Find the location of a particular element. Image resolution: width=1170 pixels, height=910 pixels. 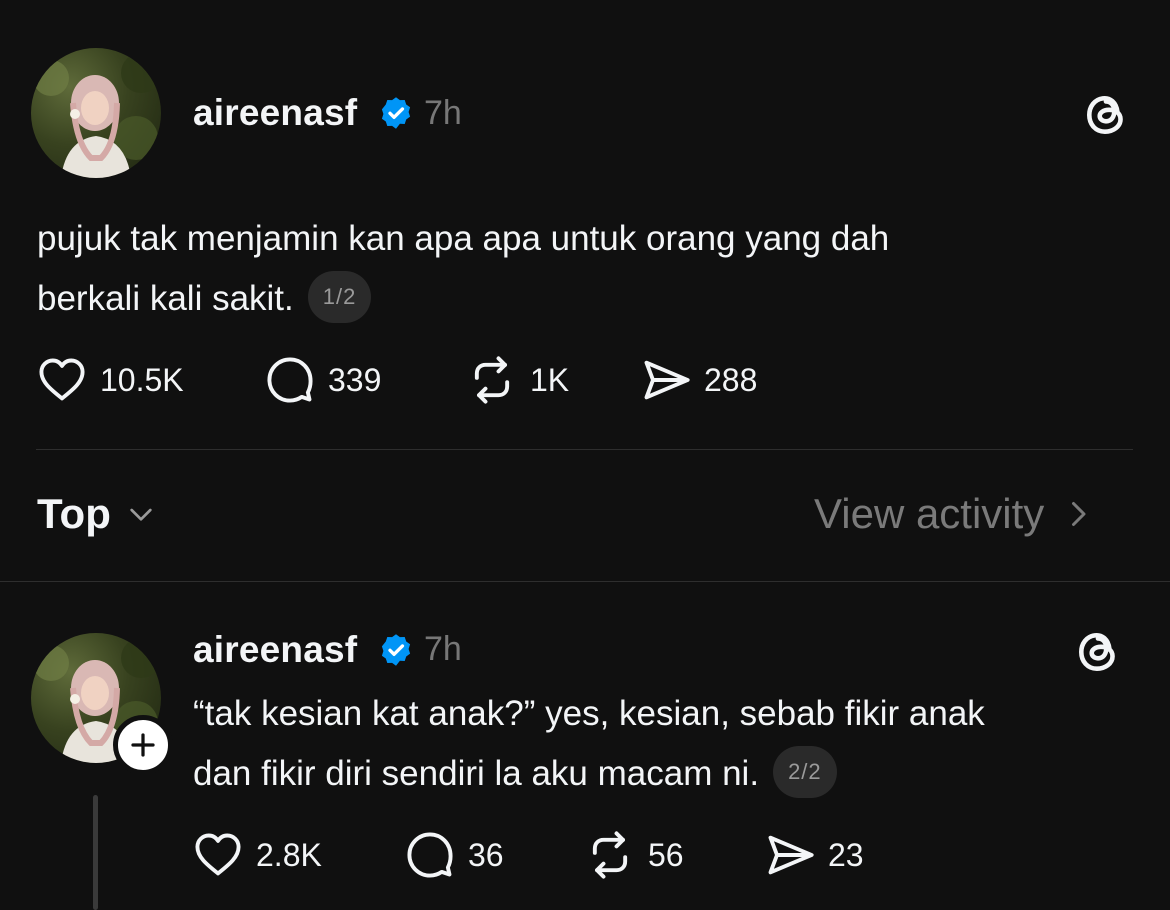

reply-like-button: 2.8K is located at coordinates (257, 855).